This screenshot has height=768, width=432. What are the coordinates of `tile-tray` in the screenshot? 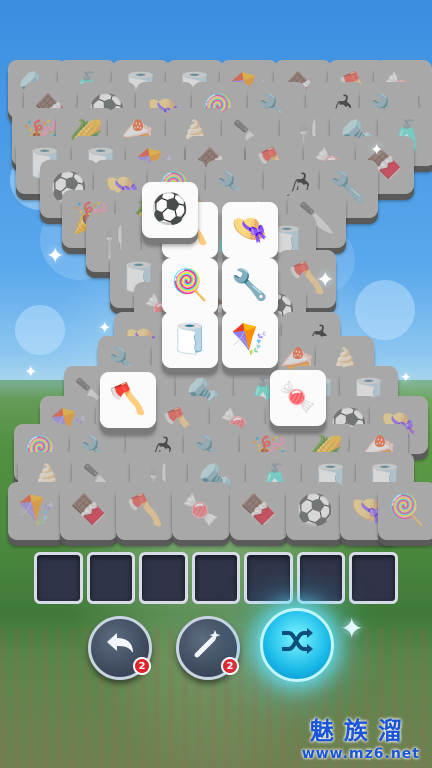 It's located at (216, 578).